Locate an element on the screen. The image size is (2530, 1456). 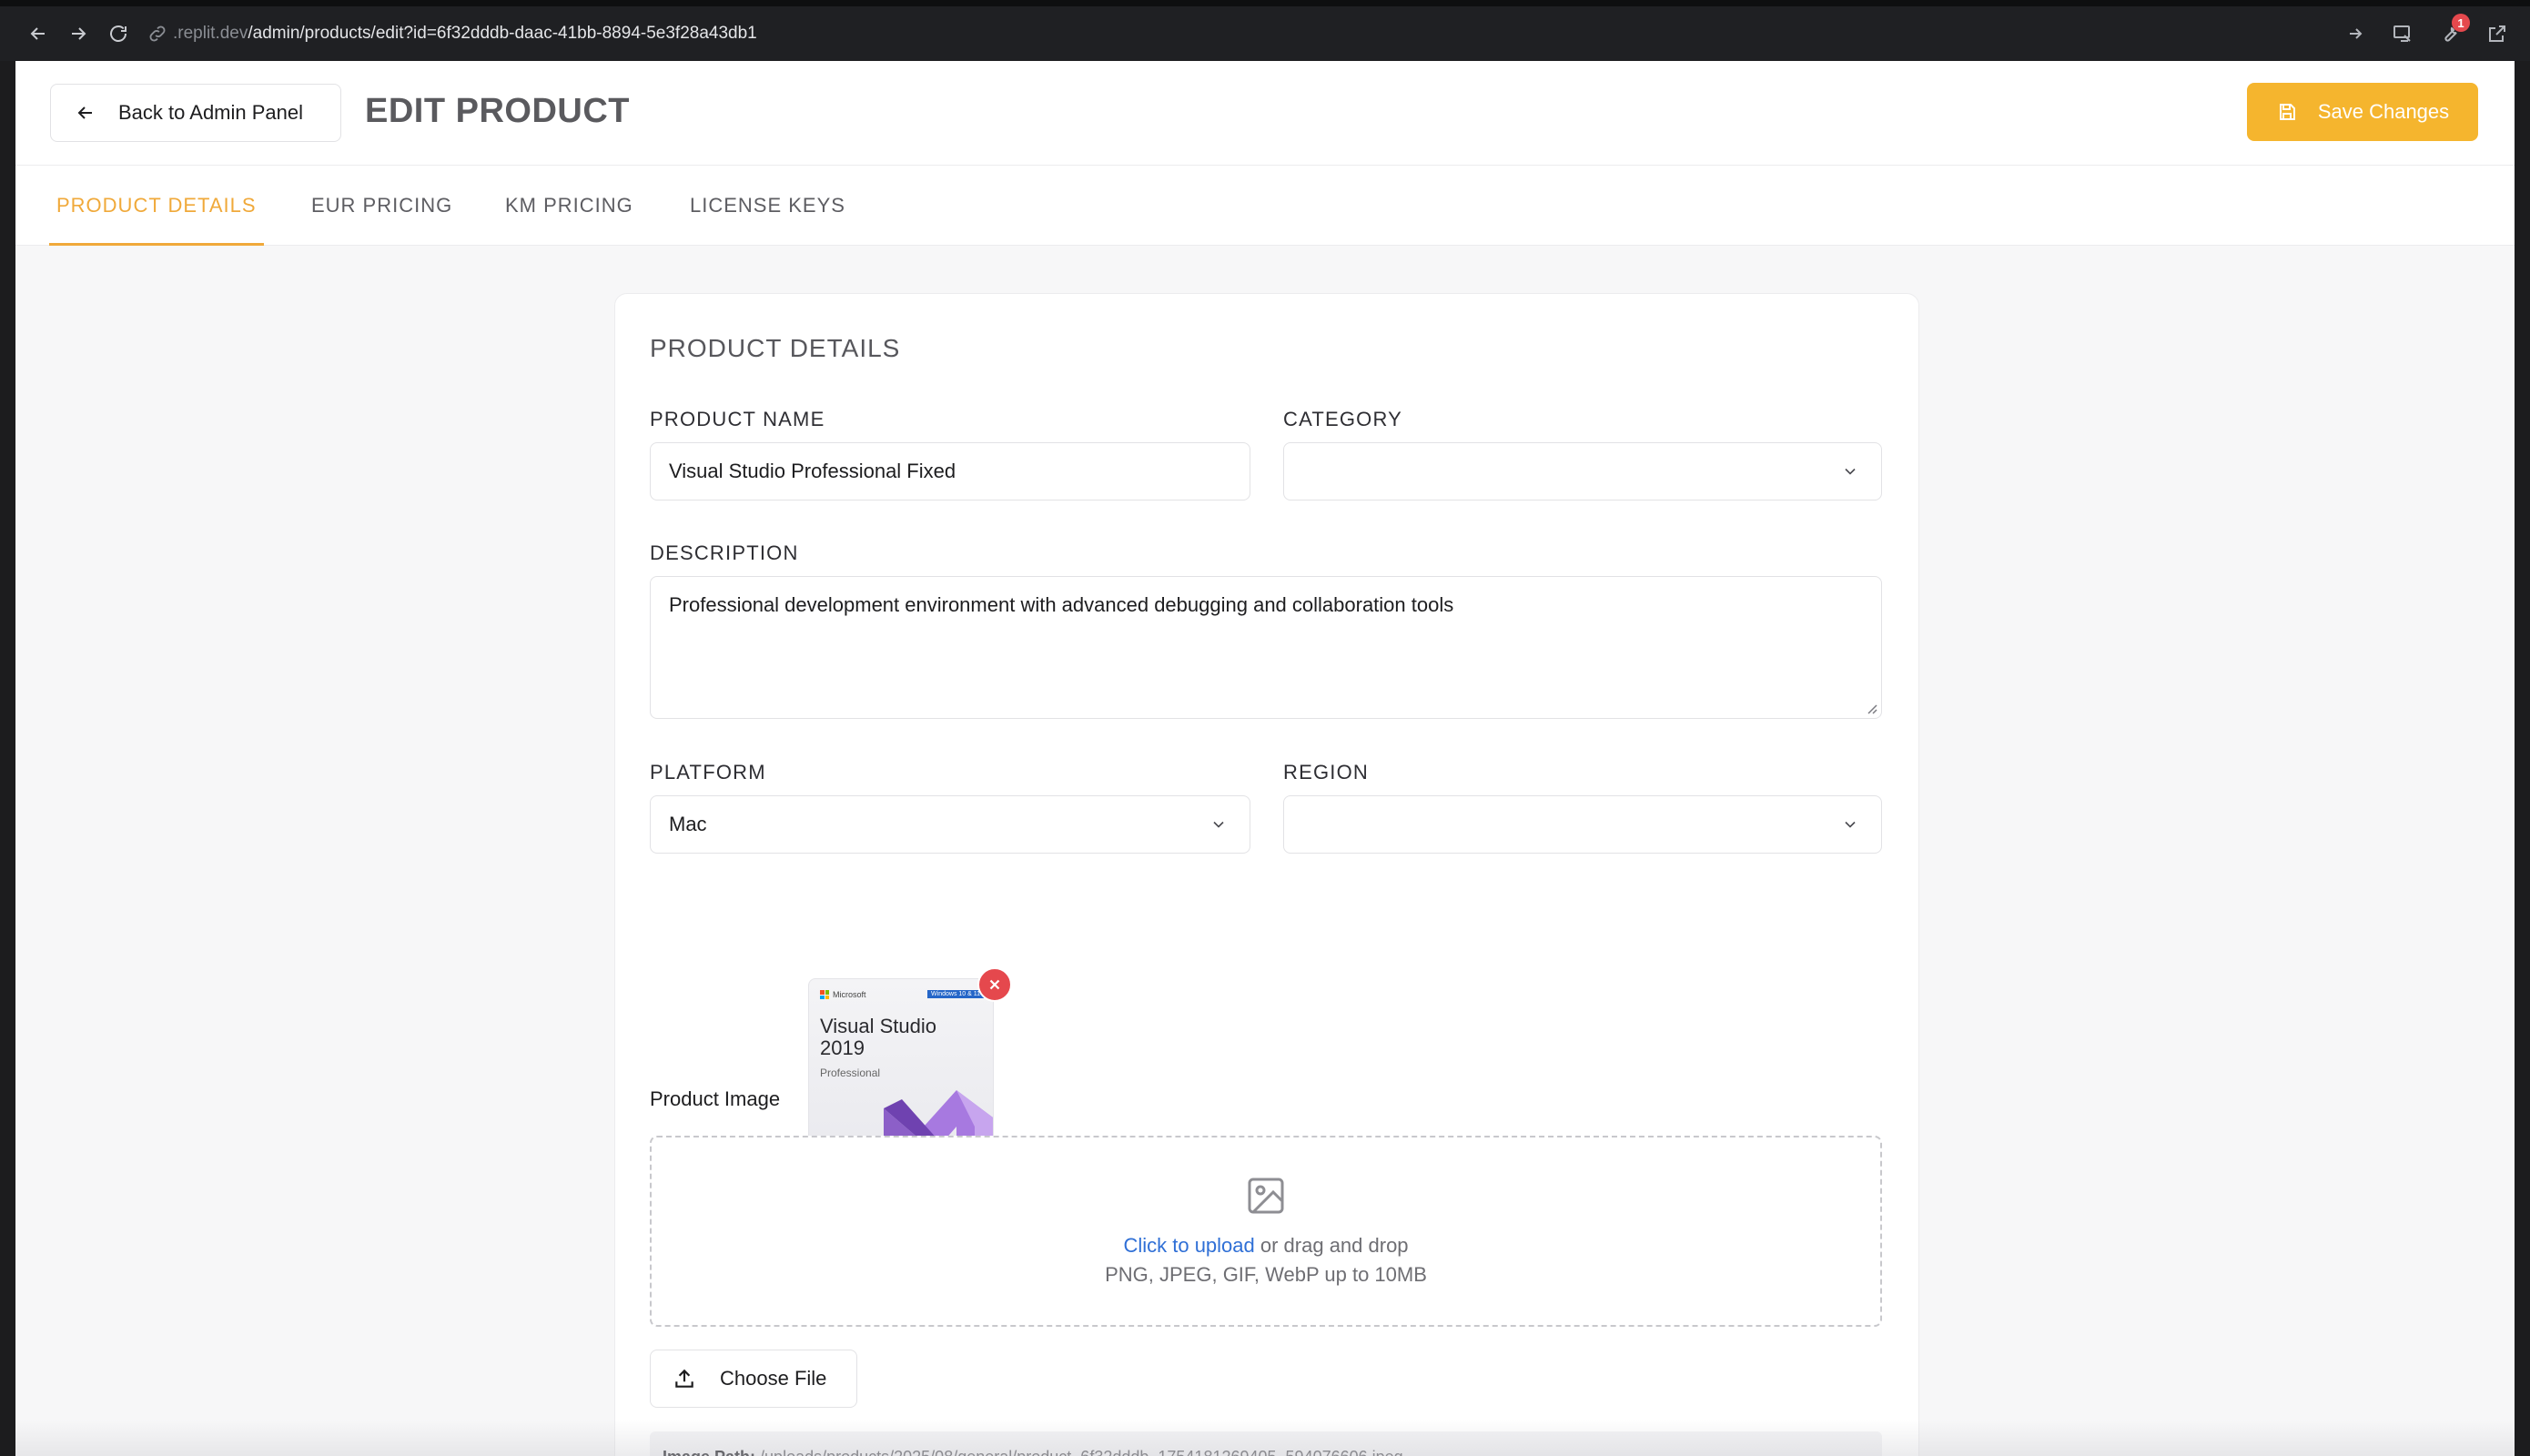
platform-value: Mac is located at coordinates (688, 824).